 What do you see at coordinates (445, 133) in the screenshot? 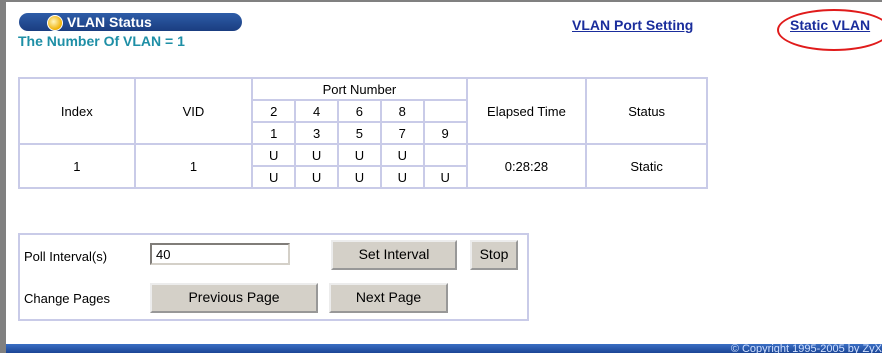
I see `port-number-cell: 9` at bounding box center [445, 133].